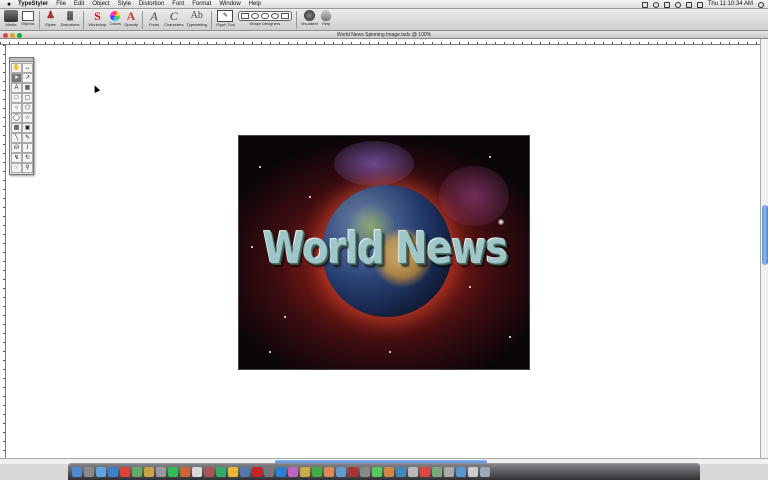 Image resolution: width=768 pixels, height=480 pixels. Describe the element at coordinates (174, 18) in the screenshot. I see `characters-button: C Characters` at that location.